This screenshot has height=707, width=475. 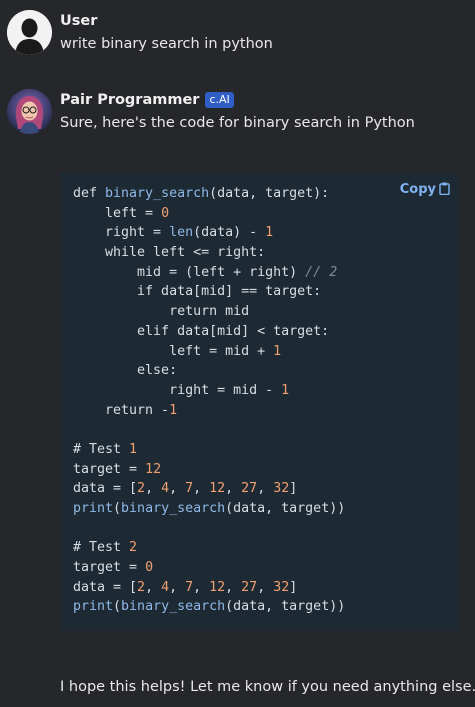 I want to click on bot-name: Pair Programmer c.AI, so click(x=147, y=100).